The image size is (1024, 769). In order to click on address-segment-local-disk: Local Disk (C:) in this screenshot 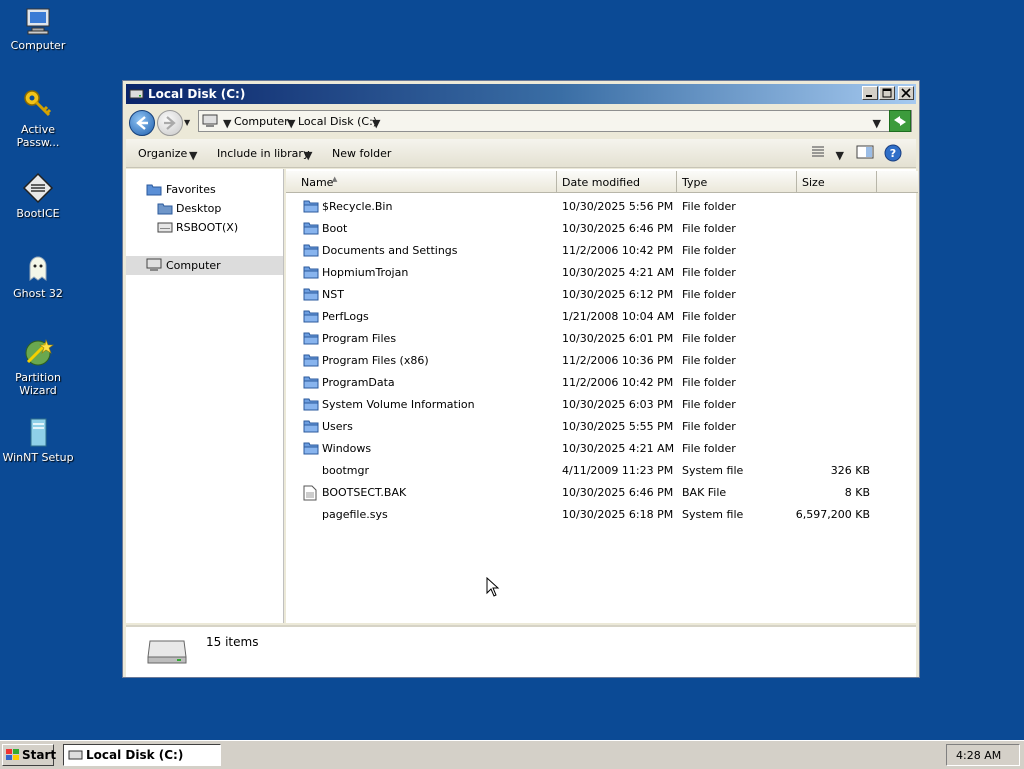, I will do `click(337, 121)`.